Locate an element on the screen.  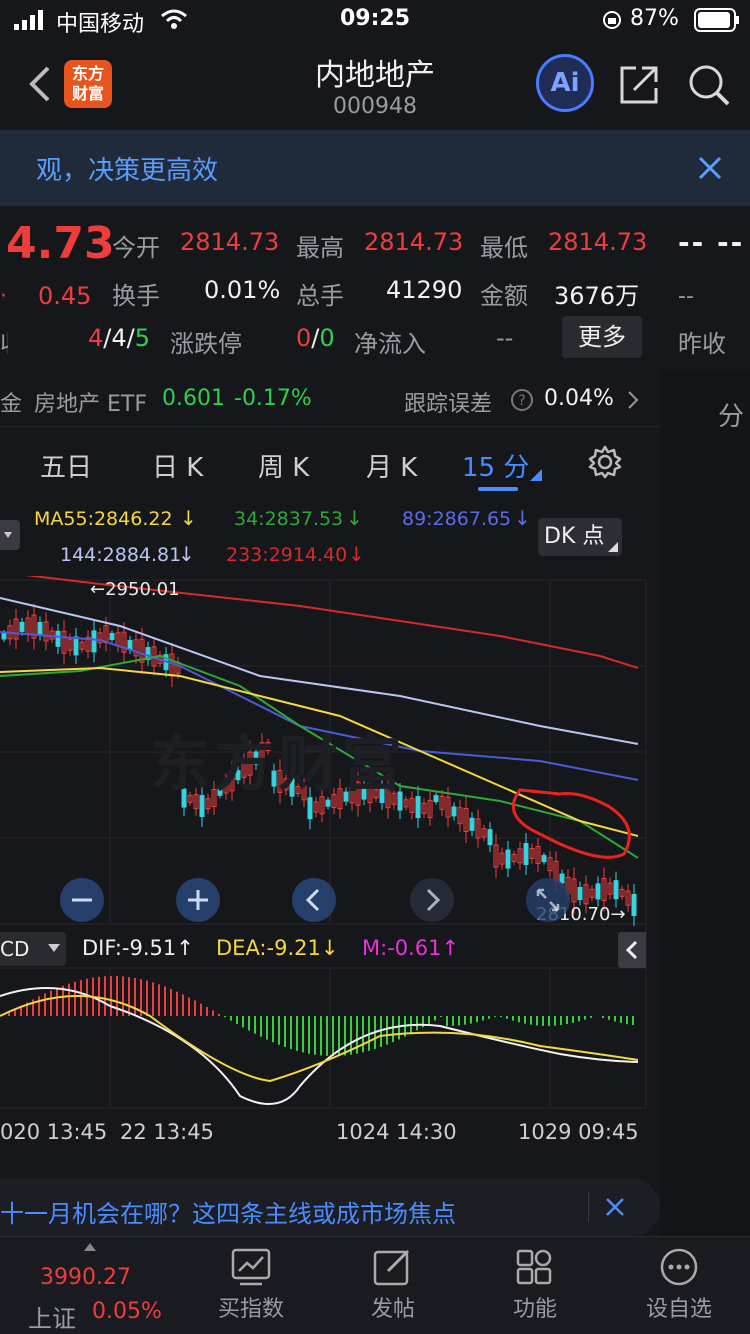
corner-triangle-icon is located at coordinates (613, 547).